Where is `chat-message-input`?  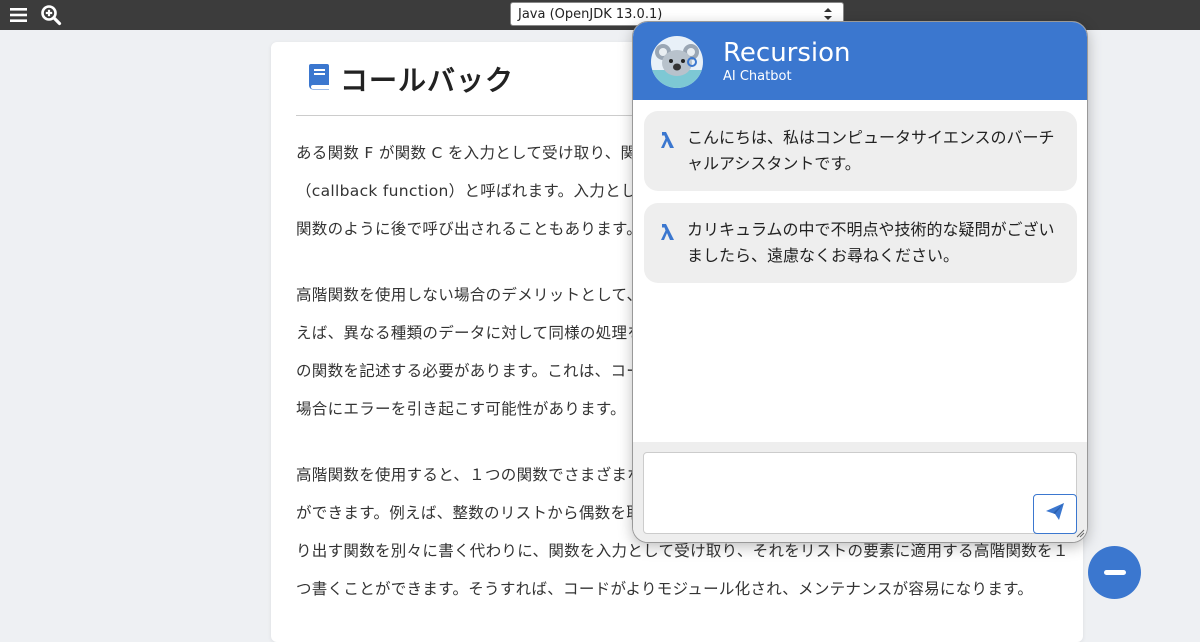 chat-message-input is located at coordinates (860, 493).